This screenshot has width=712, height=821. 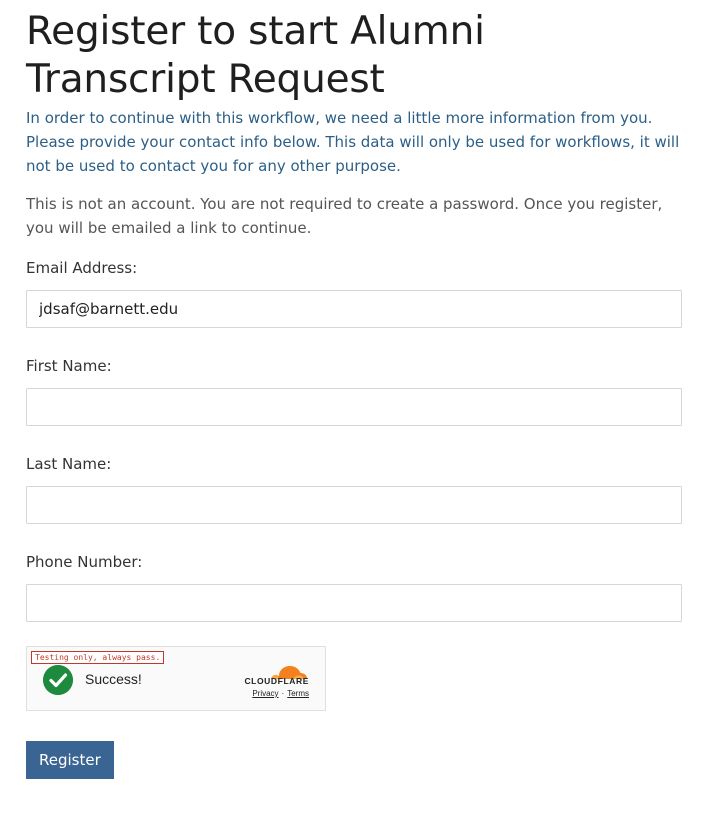 What do you see at coordinates (354, 407) in the screenshot?
I see `first-name-input` at bounding box center [354, 407].